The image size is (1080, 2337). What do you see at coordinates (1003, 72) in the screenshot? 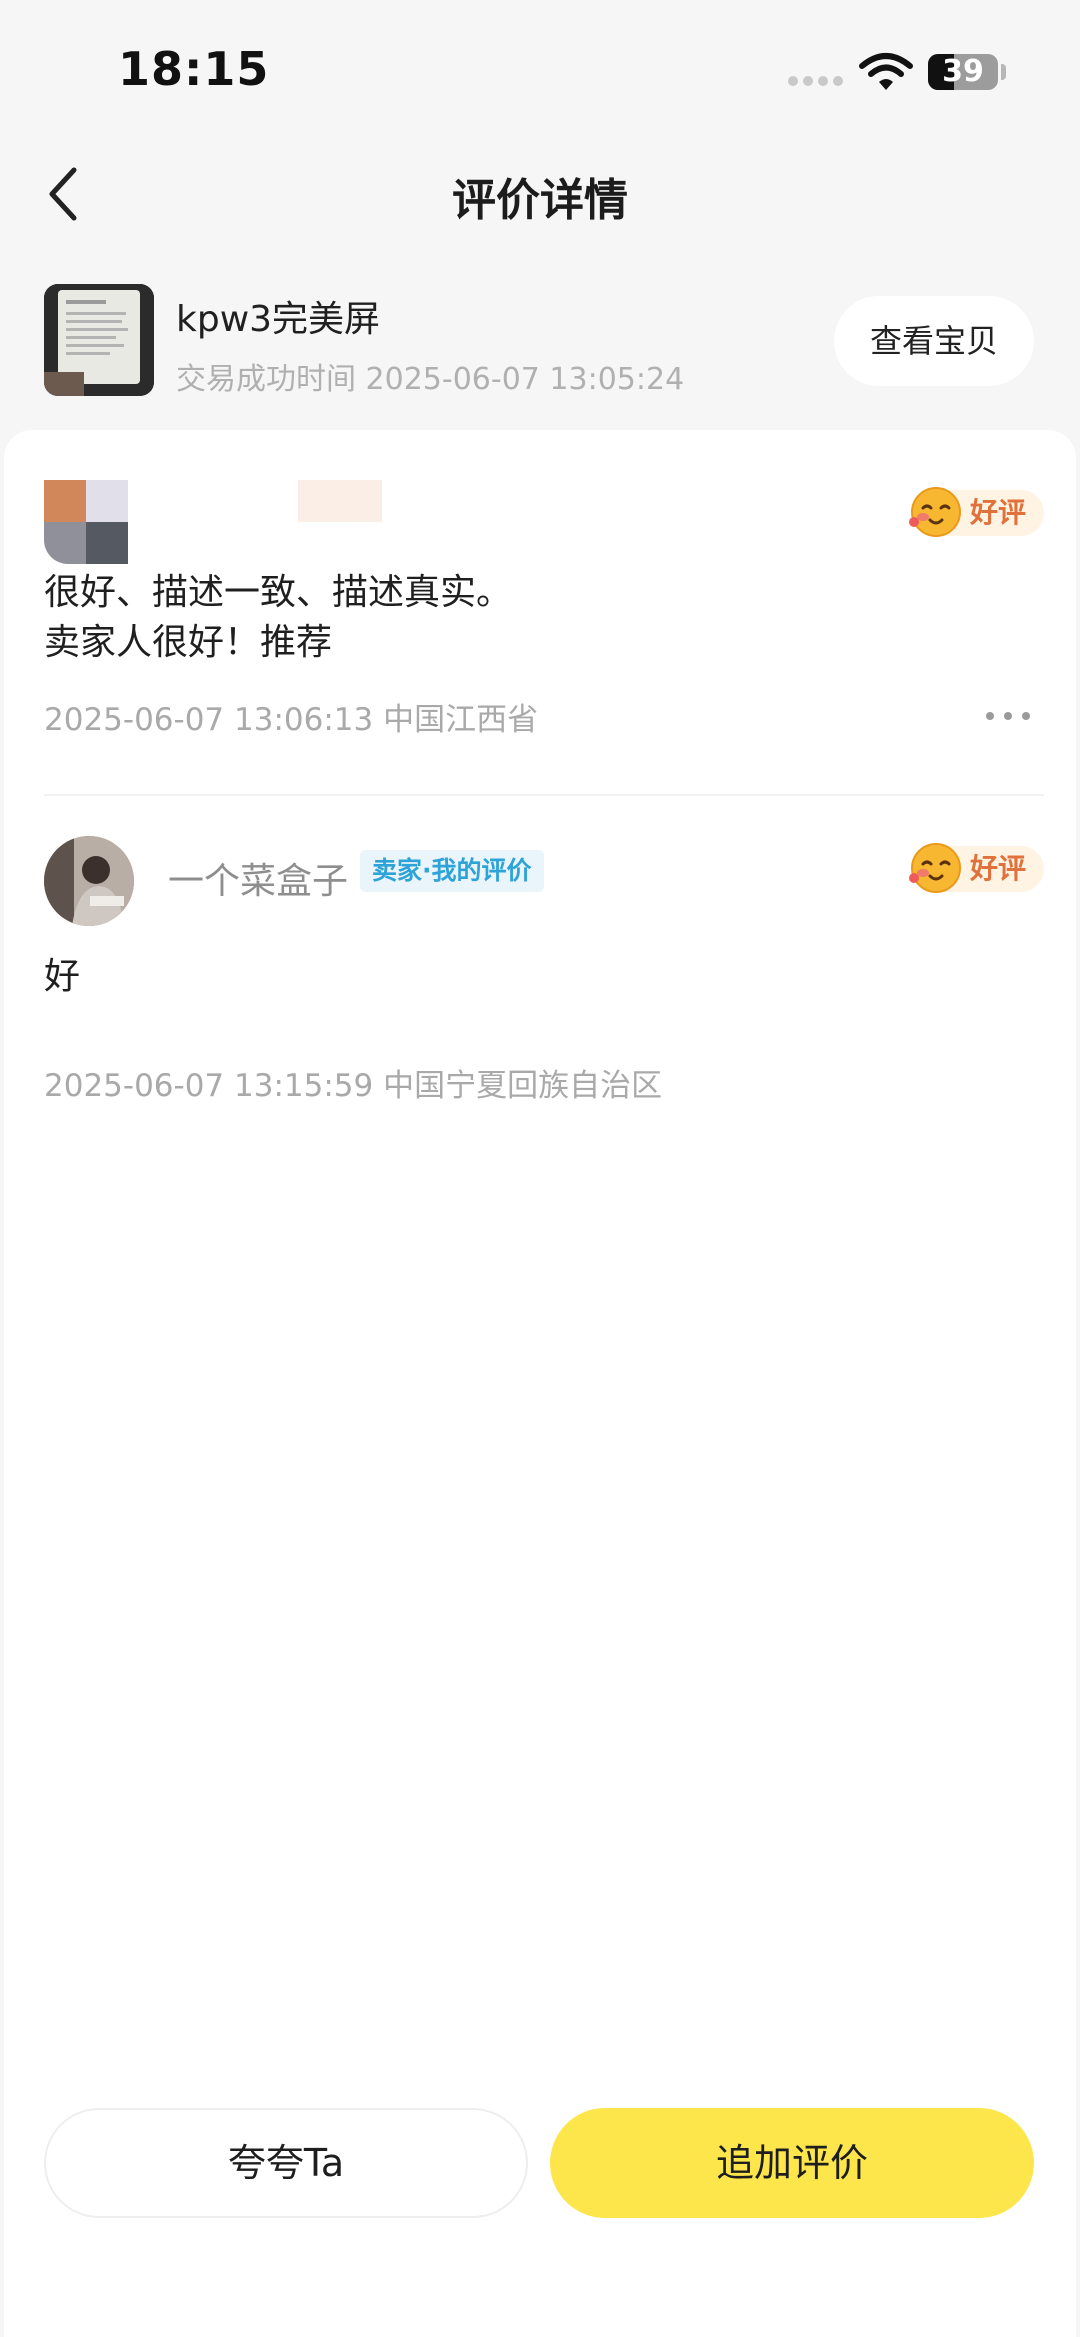
I see `battery-cap` at bounding box center [1003, 72].